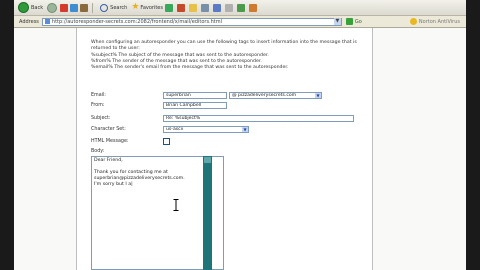  I want to click on home-icon, so click(84, 7).